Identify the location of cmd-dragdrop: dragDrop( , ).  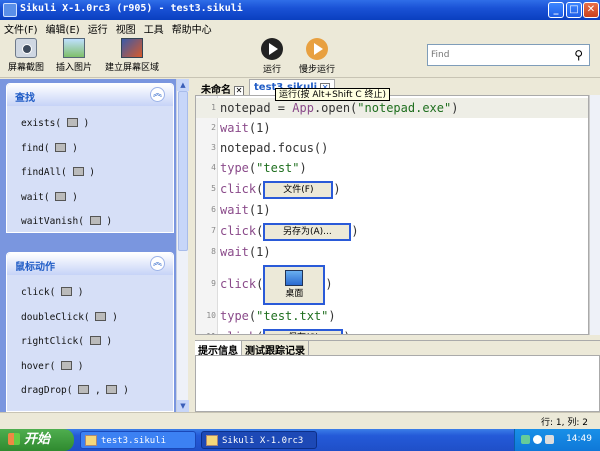
(90, 391).